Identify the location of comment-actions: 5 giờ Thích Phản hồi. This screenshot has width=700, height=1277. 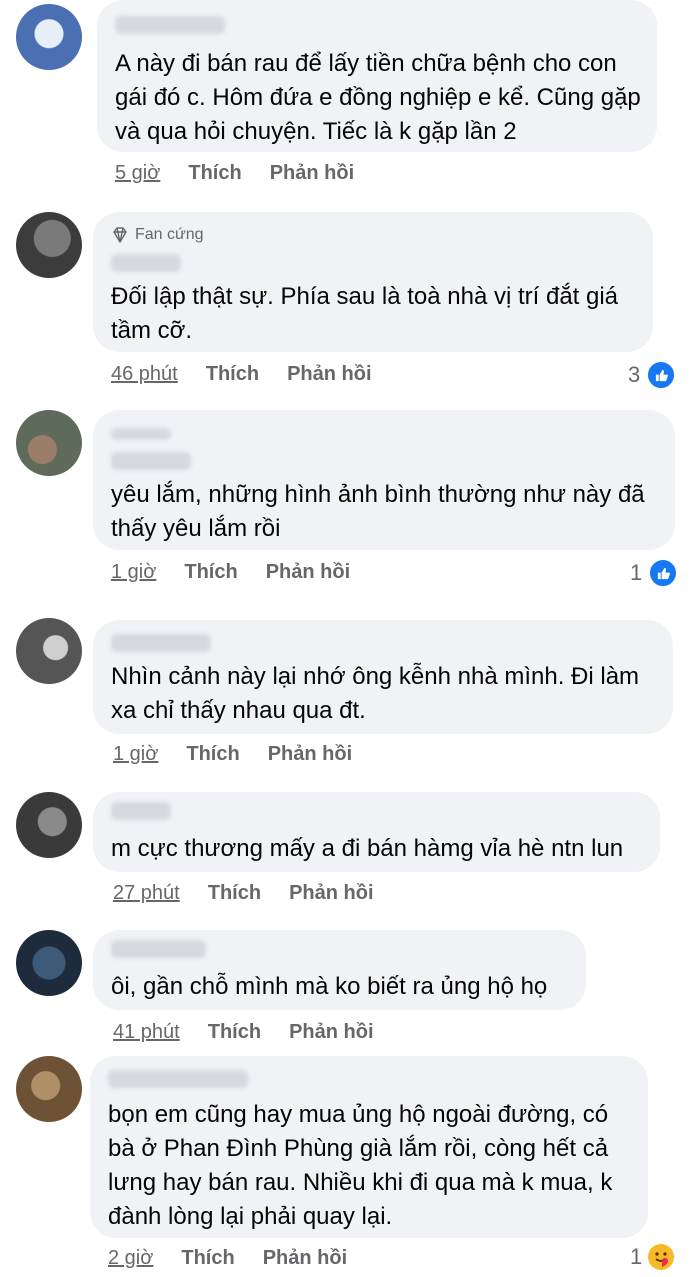
(234, 173).